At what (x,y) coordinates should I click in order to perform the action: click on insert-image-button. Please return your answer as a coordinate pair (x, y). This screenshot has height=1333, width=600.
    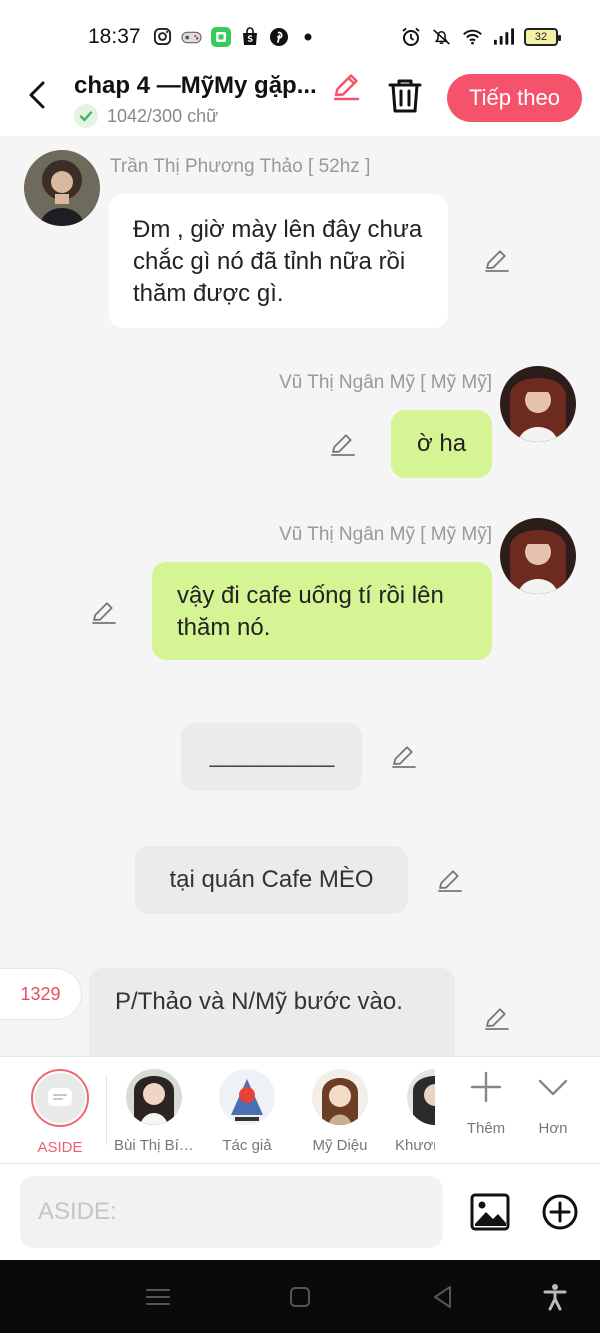
    Looking at the image, I should click on (490, 1212).